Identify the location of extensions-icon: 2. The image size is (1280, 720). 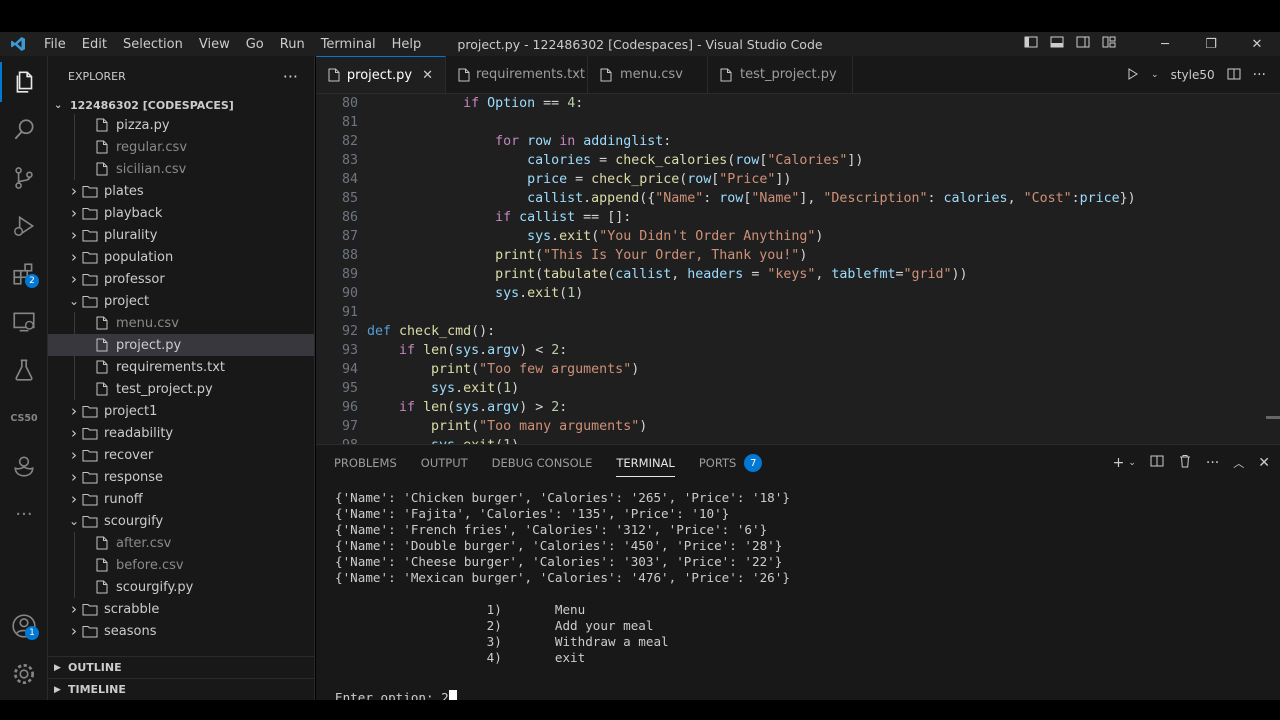
(24, 274).